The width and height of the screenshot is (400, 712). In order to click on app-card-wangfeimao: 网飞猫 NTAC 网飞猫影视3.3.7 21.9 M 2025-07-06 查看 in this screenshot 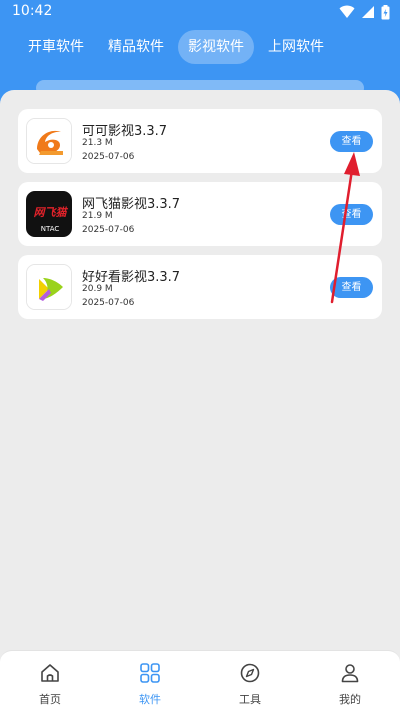, I will do `click(200, 214)`.